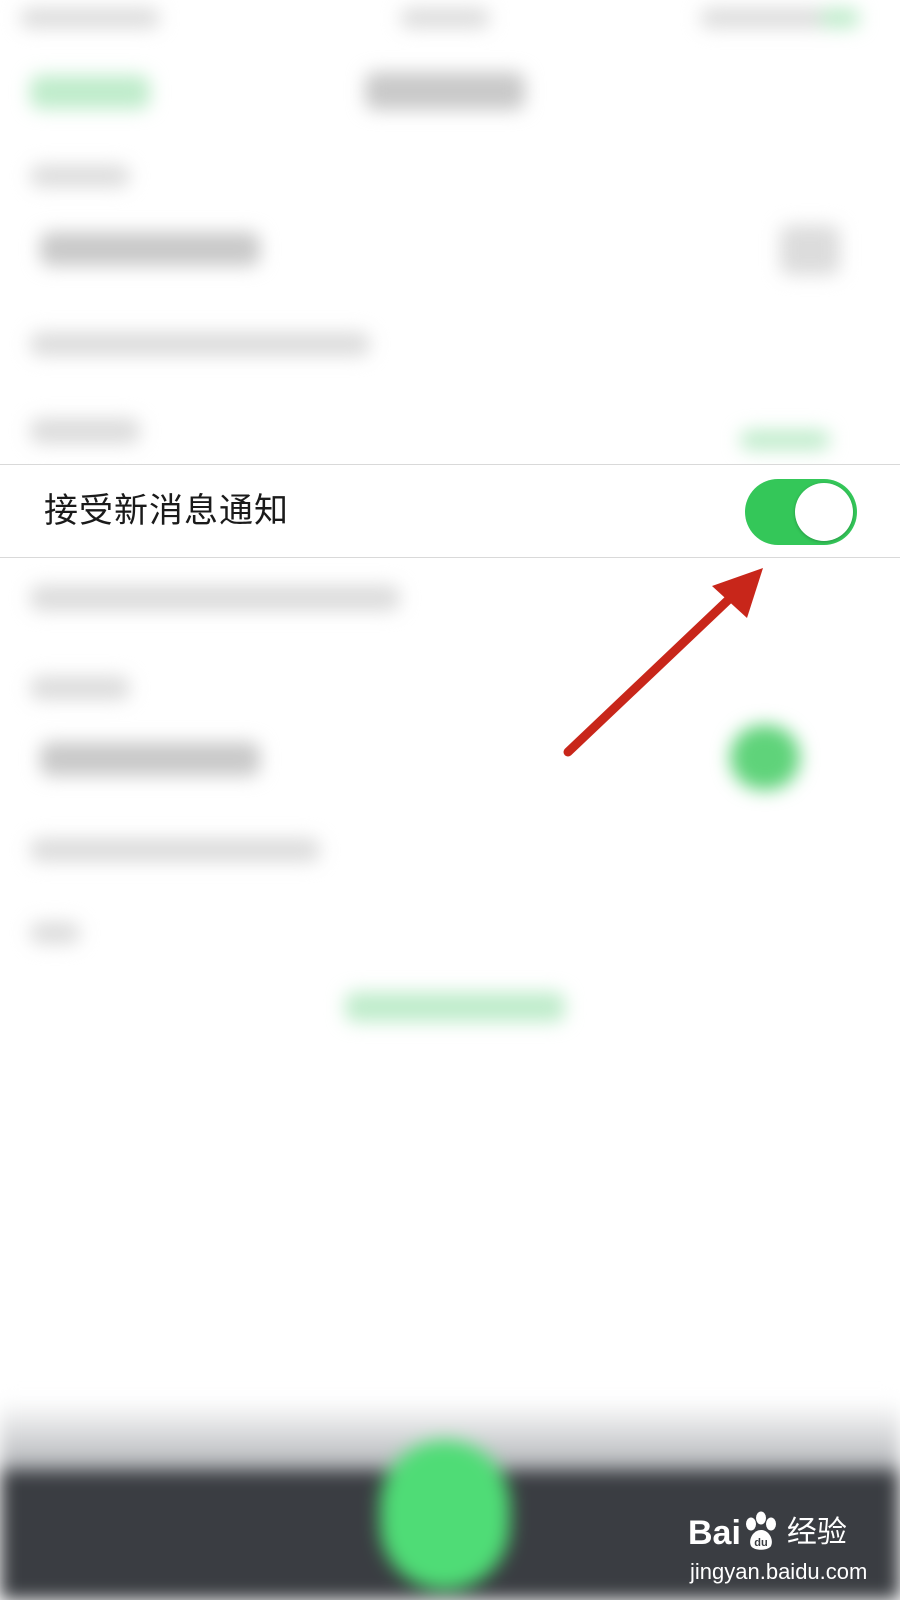  What do you see at coordinates (779, 1571) in the screenshot?
I see `watermark-url: jingyan.baidu.com` at bounding box center [779, 1571].